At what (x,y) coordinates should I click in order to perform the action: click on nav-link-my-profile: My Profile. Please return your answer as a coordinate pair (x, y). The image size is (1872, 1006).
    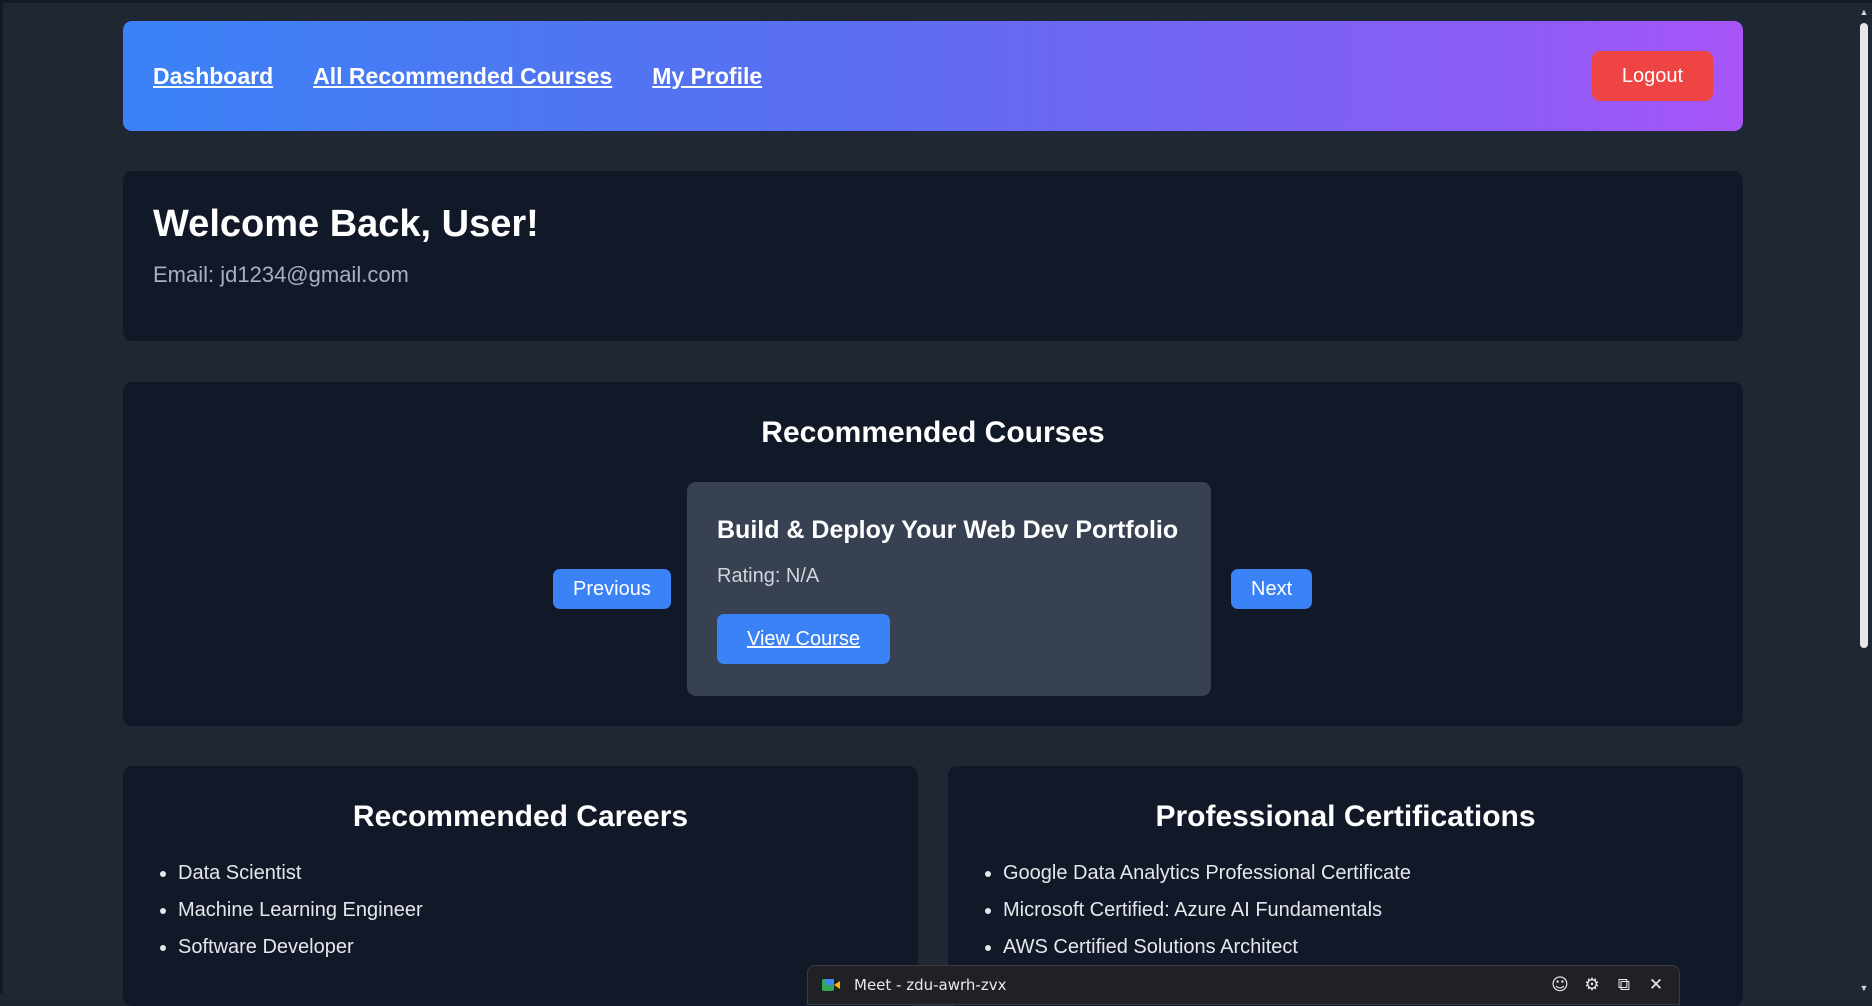
    Looking at the image, I should click on (707, 76).